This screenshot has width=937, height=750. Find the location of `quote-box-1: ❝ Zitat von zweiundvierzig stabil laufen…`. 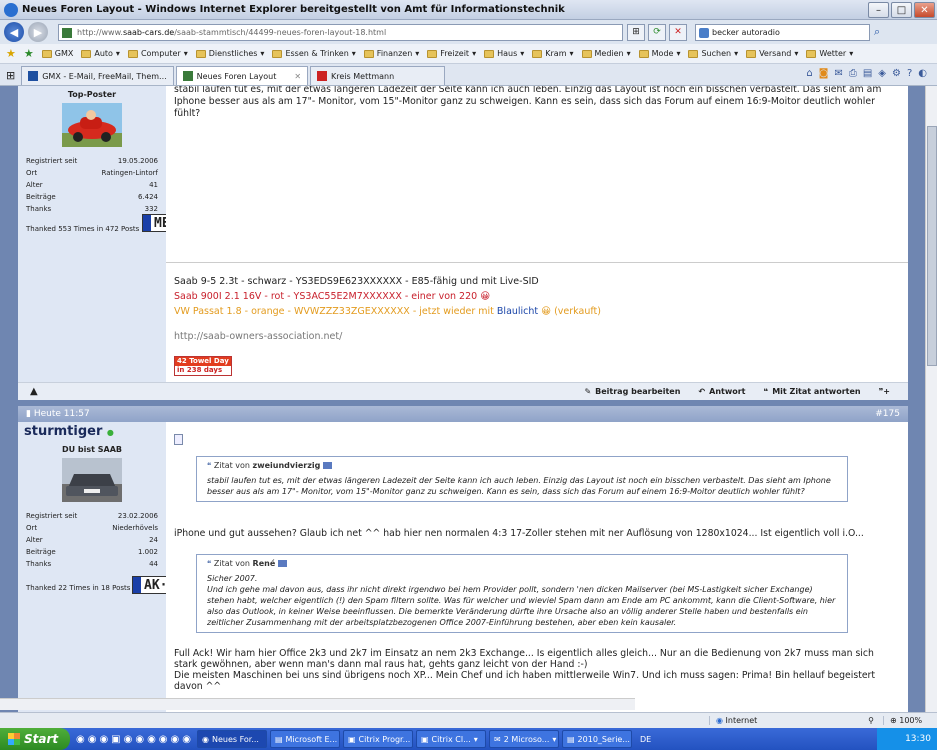

quote-box-1: ❝ Zitat von zweiundvierzig stabil laufen… is located at coordinates (522, 479).